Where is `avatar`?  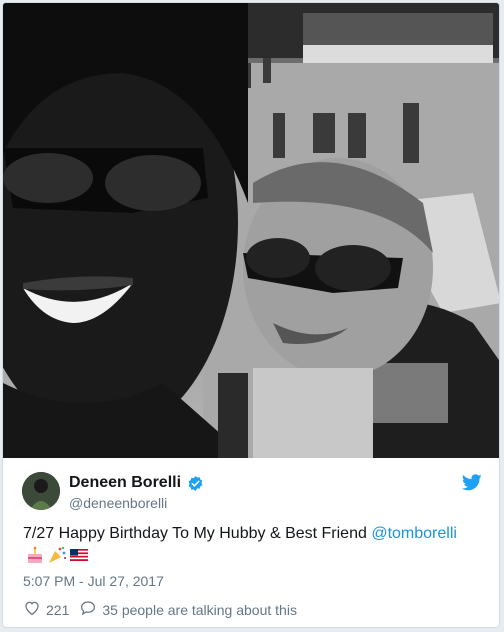 avatar is located at coordinates (41, 491).